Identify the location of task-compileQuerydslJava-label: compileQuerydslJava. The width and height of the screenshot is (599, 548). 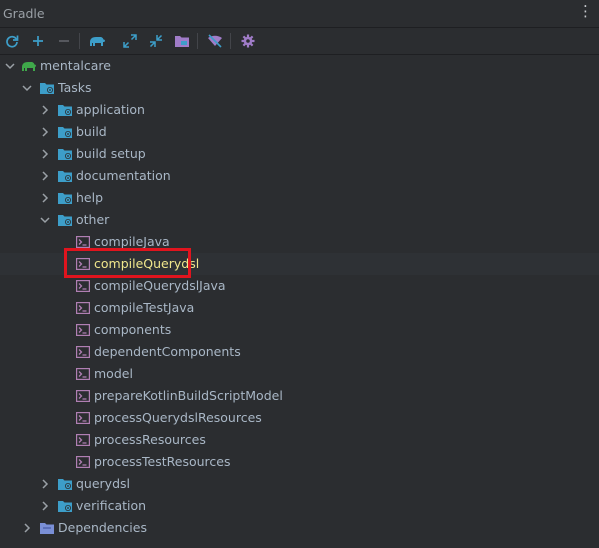
(160, 285).